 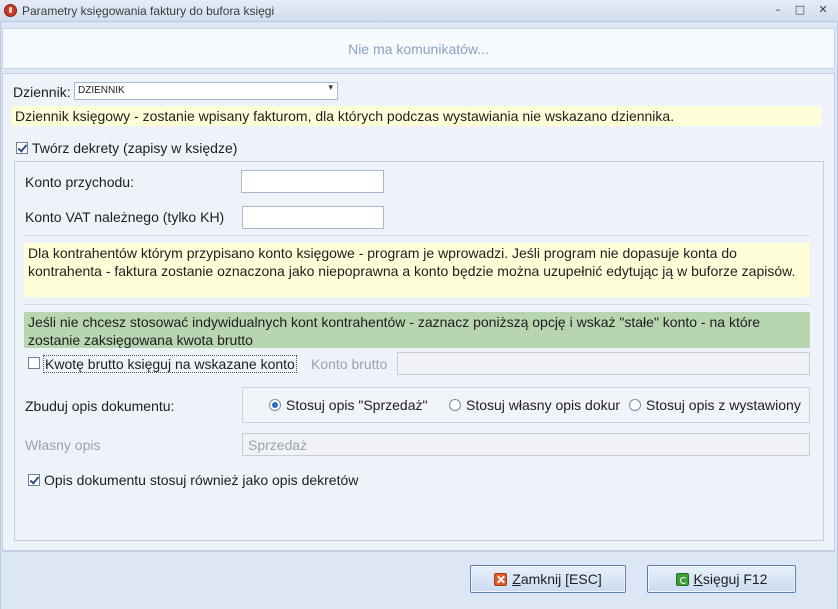 I want to click on own-description-value: Sprzedaż, so click(x=278, y=445).